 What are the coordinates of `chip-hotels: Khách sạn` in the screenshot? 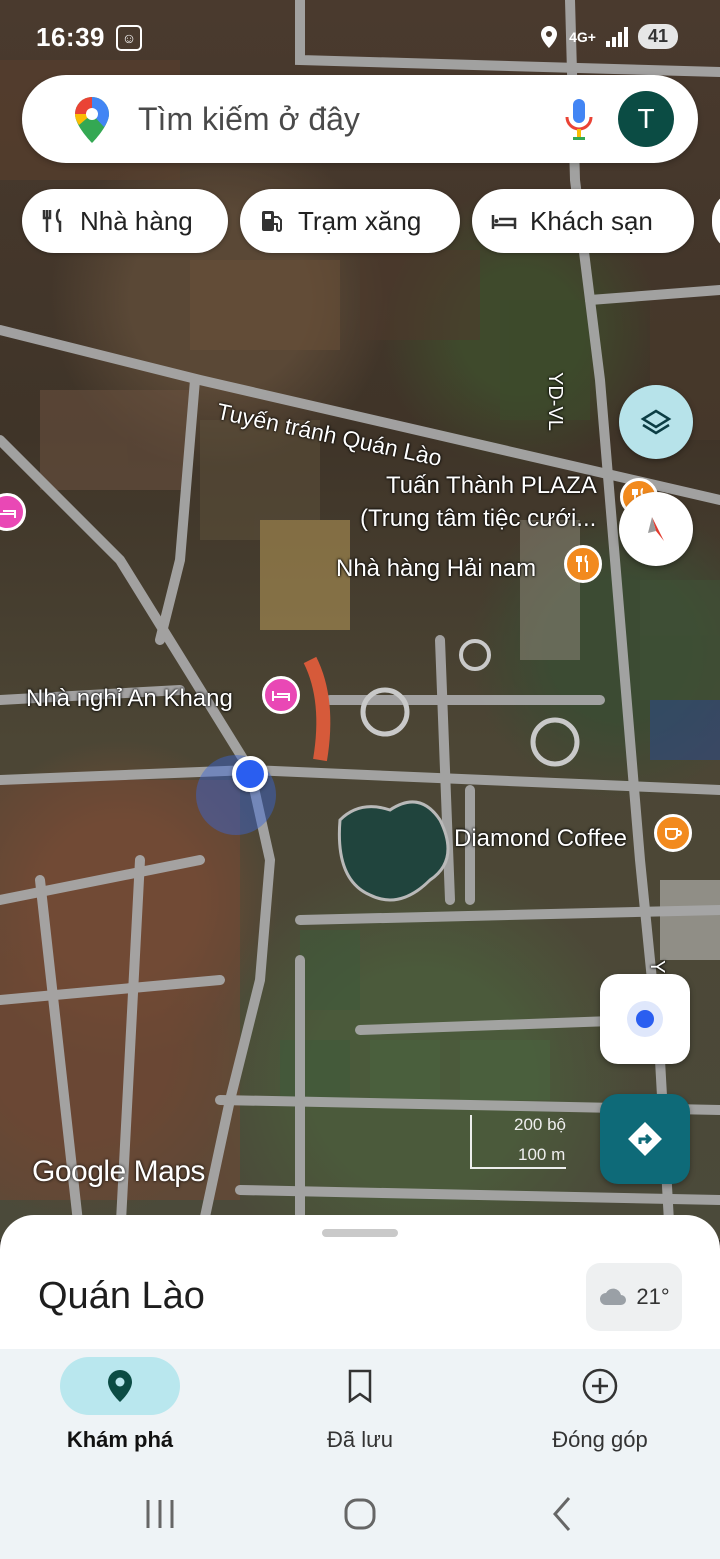 It's located at (583, 221).